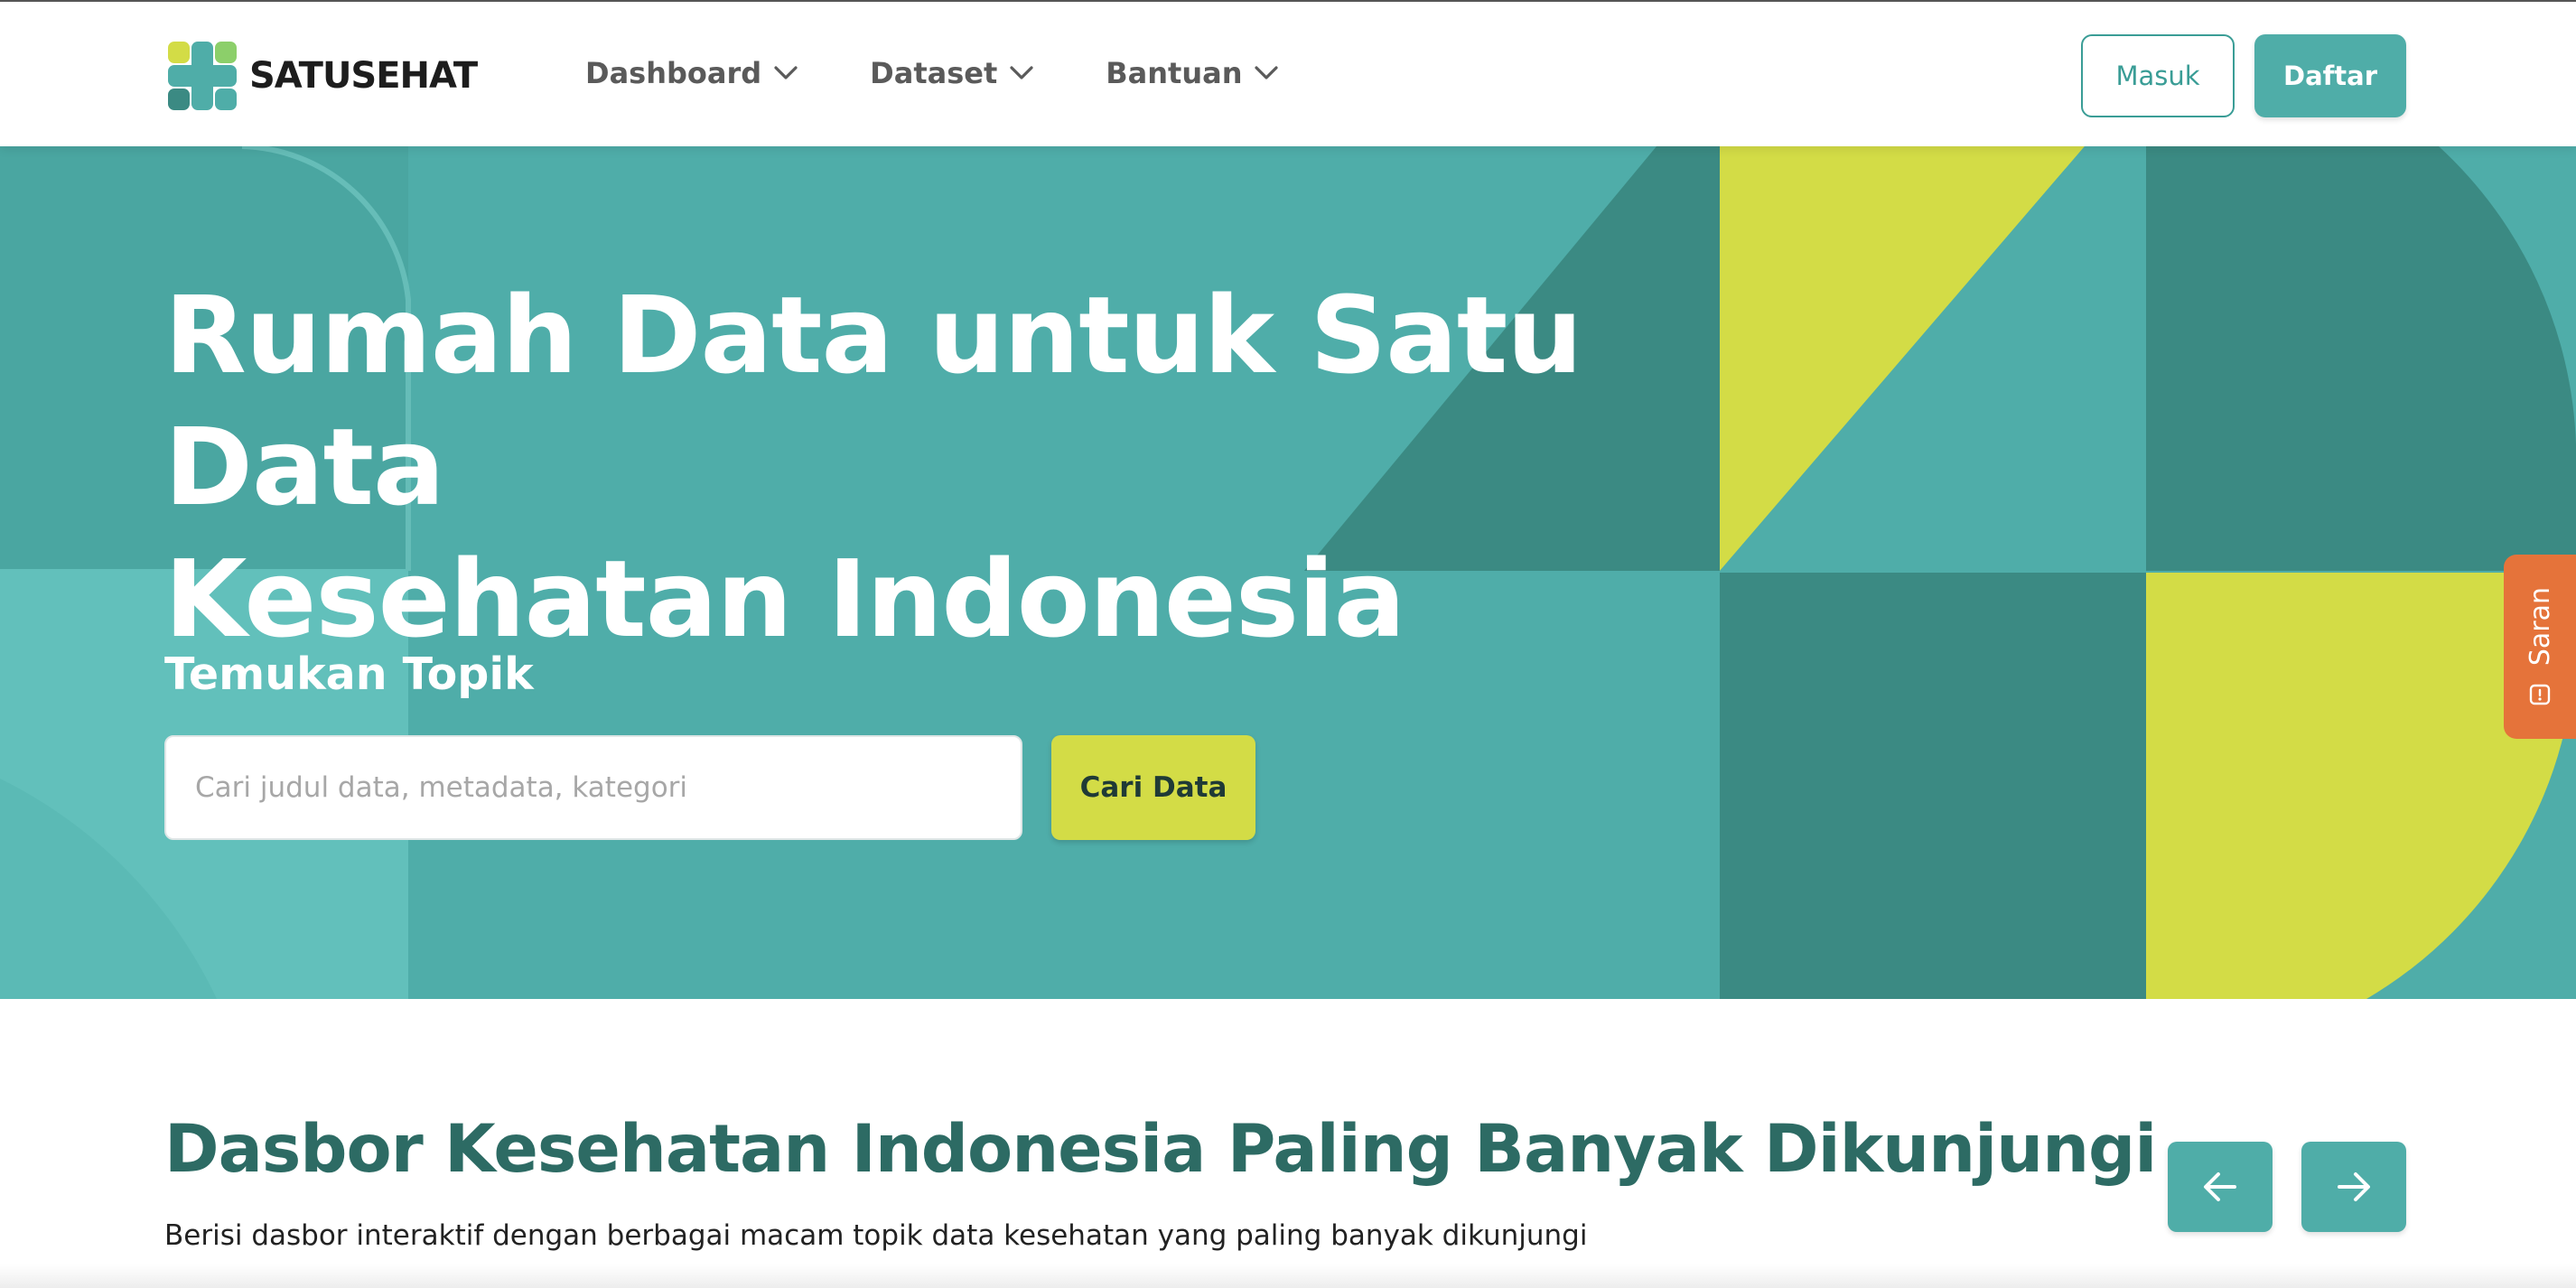 The height and width of the screenshot is (1288, 2576). What do you see at coordinates (2540, 694) in the screenshot?
I see `feedback-icon` at bounding box center [2540, 694].